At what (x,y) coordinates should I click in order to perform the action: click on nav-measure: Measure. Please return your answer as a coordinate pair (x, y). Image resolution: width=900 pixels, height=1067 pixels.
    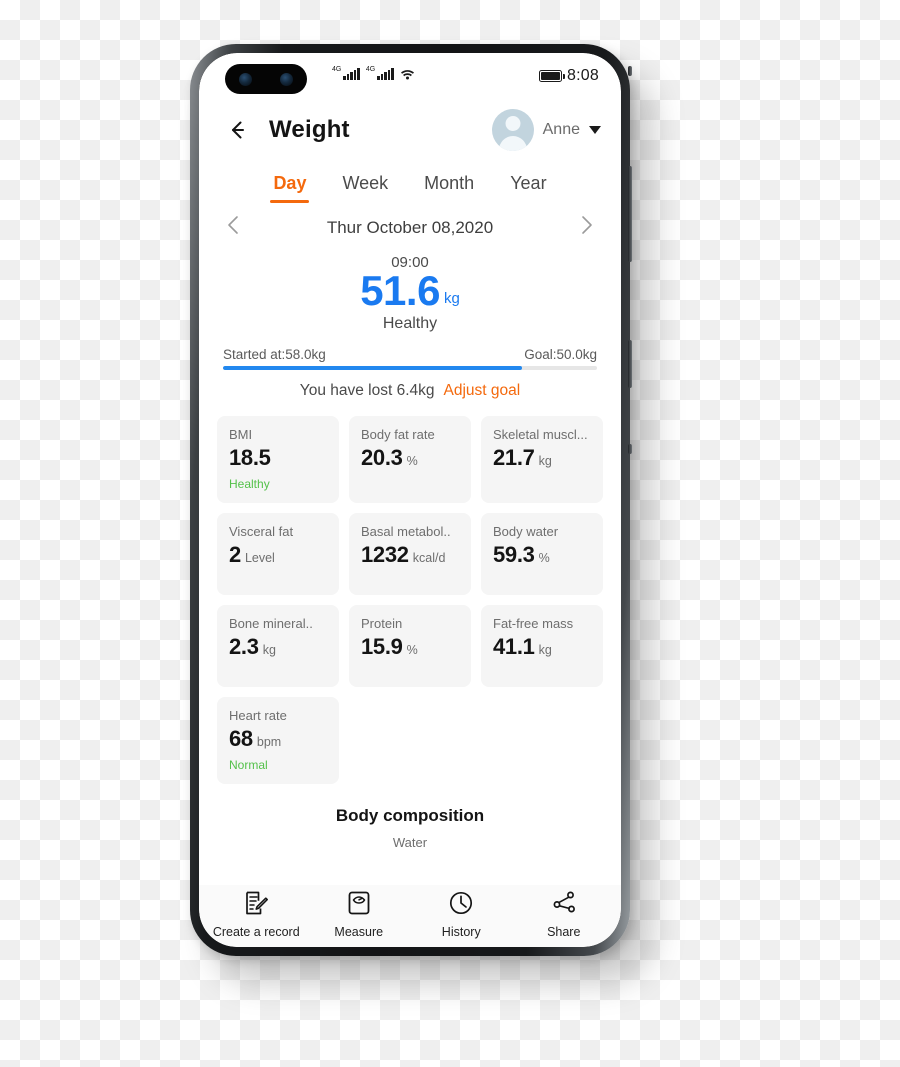
    Looking at the image, I should click on (359, 914).